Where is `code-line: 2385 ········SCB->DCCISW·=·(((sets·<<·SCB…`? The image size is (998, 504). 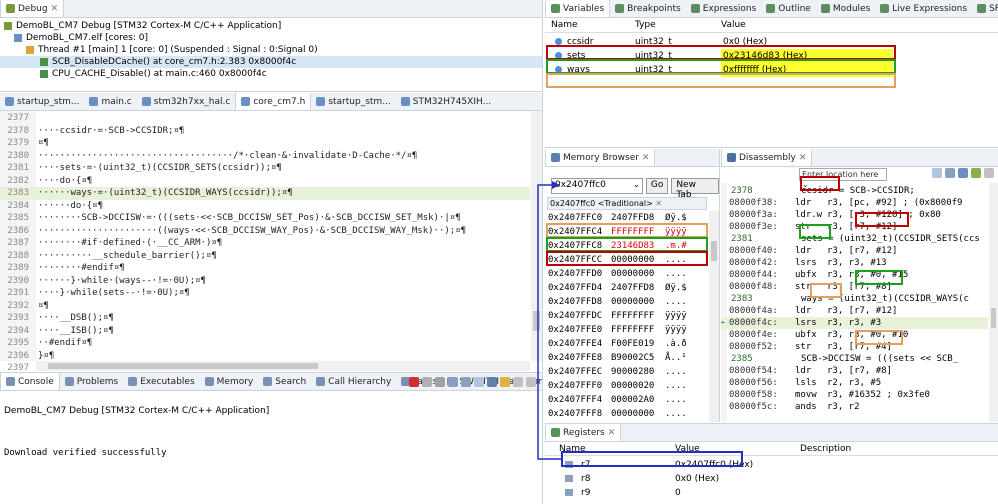 code-line: 2385 ········SCB->DCCISW·=·(((sets·<<·SCB… is located at coordinates (265, 218).